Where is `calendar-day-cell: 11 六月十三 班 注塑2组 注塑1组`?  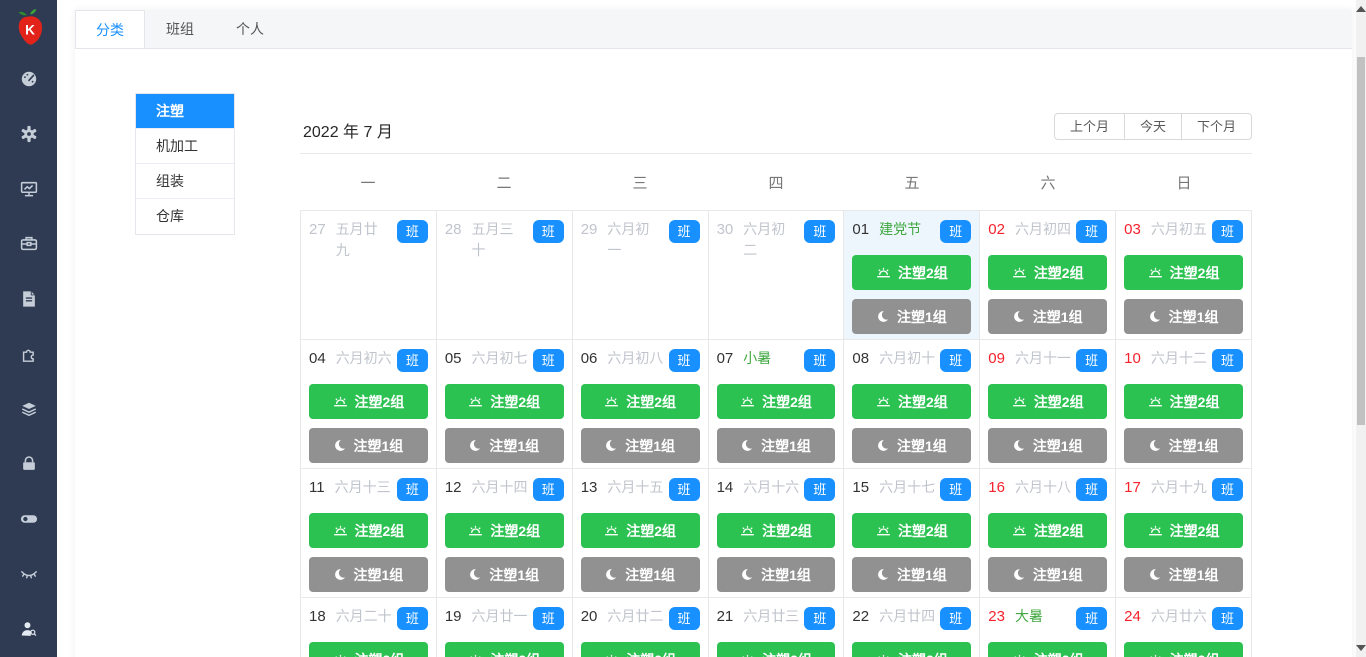
calendar-day-cell: 11 六月十三 班 注塑2组 注塑1组 is located at coordinates (369, 533).